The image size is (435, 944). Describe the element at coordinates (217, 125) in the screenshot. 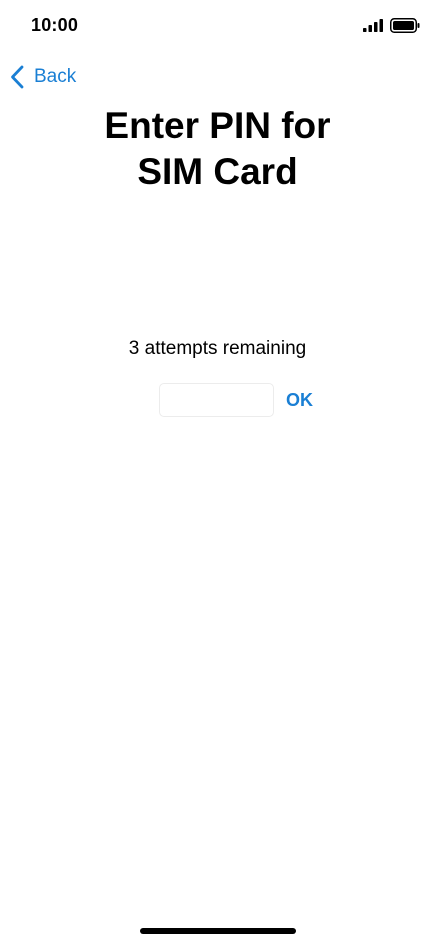

I see `page-title-line-1: Enter PIN for` at that location.